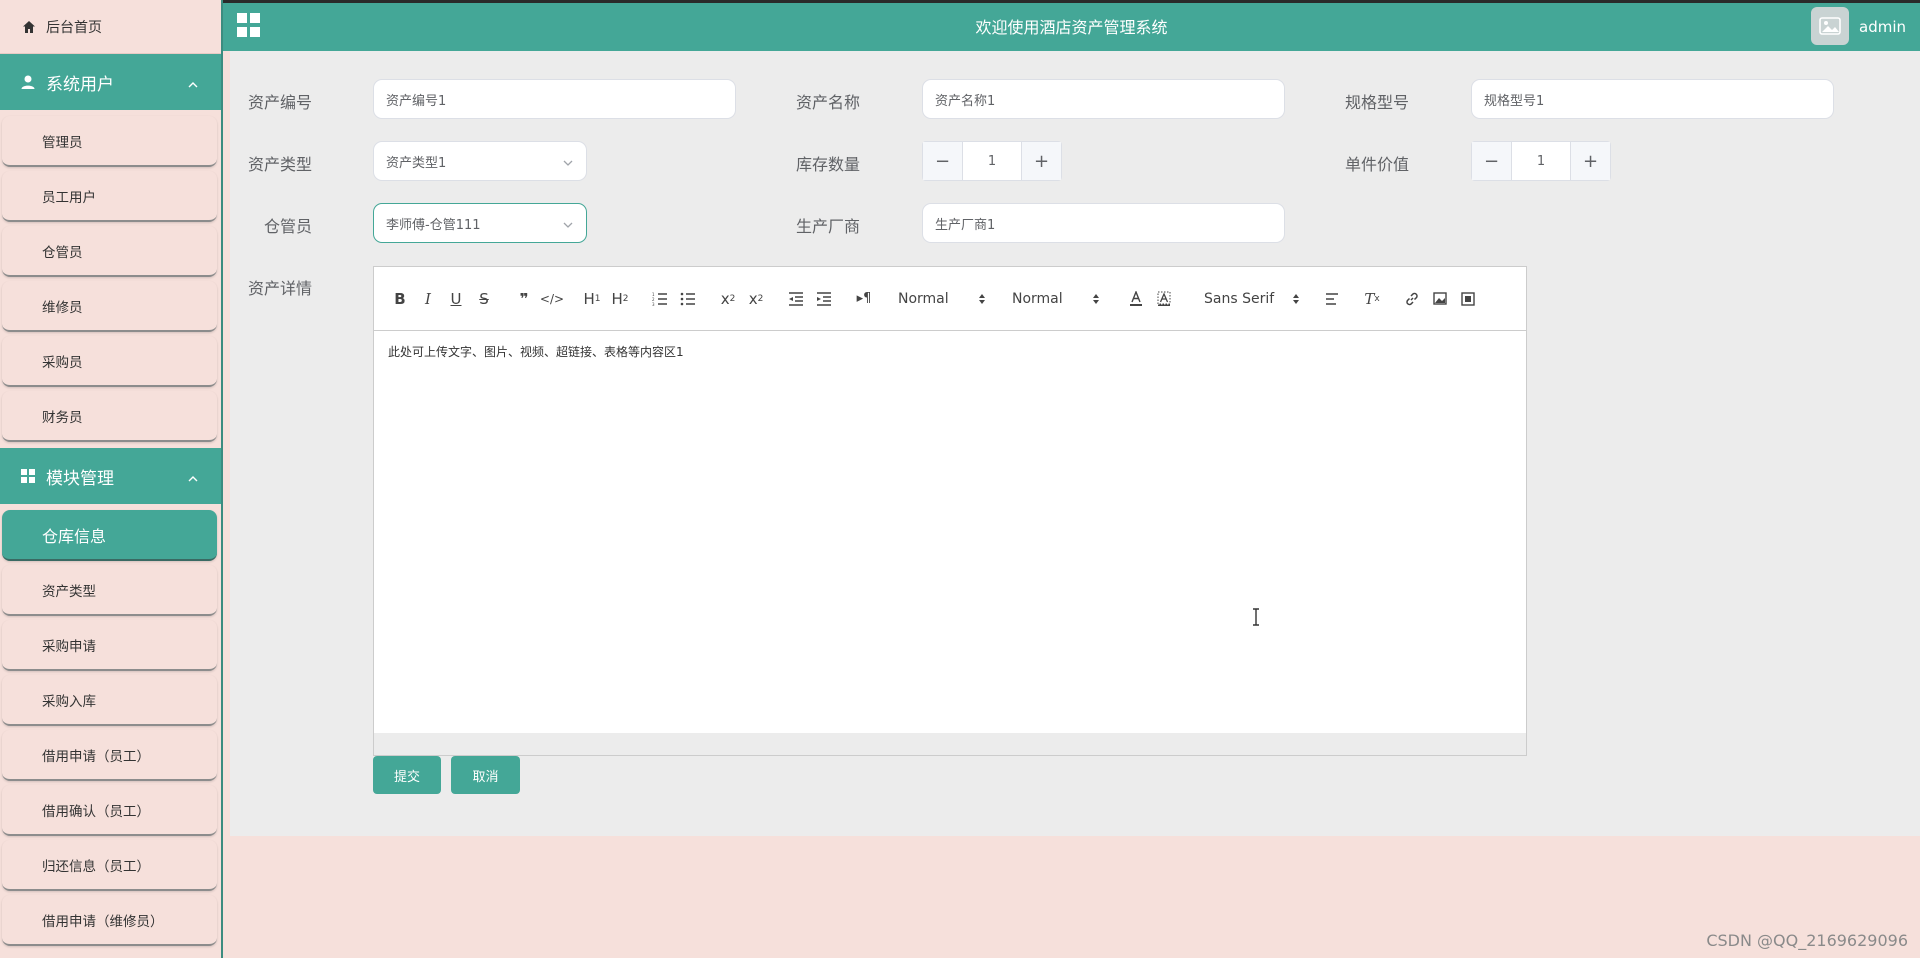 This screenshot has width=1920, height=958. What do you see at coordinates (80, 84) in the screenshot?
I see `sidebar-group-title: 系统用户` at bounding box center [80, 84].